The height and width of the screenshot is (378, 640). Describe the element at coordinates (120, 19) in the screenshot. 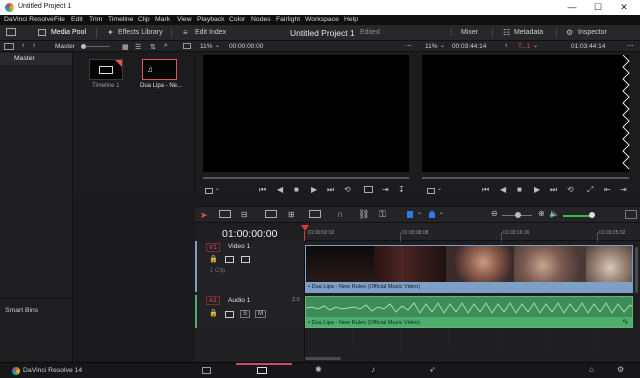

I see `menu-timeline: Timeline` at that location.